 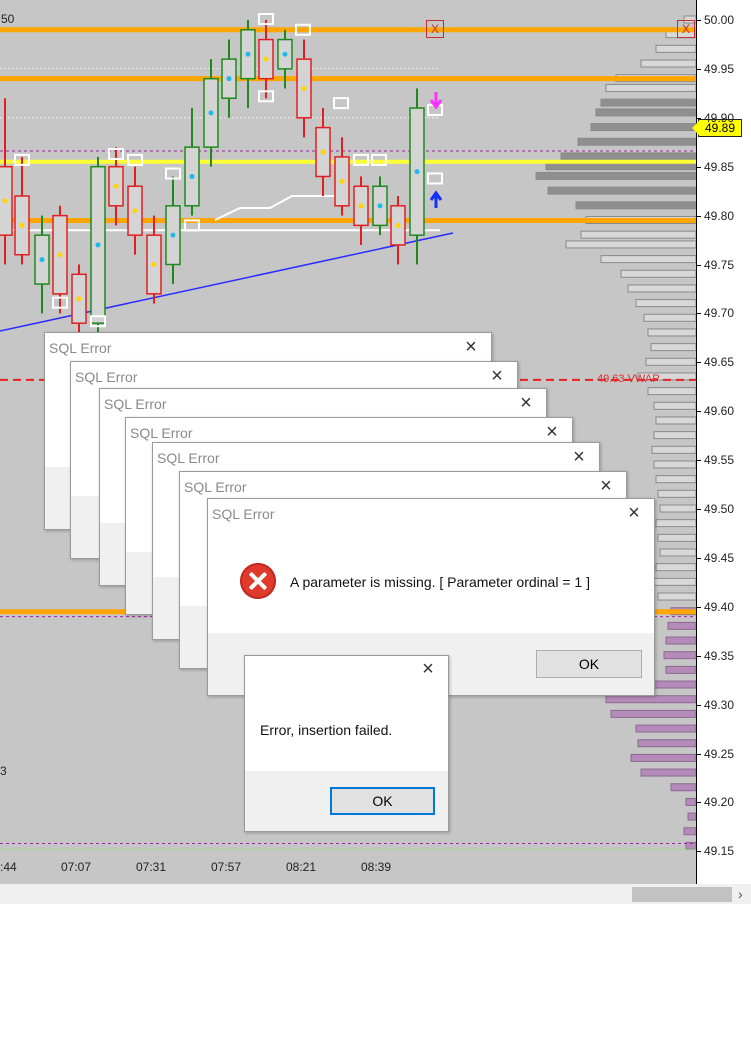 I want to click on left-partial-label: 3, so click(x=3, y=771).